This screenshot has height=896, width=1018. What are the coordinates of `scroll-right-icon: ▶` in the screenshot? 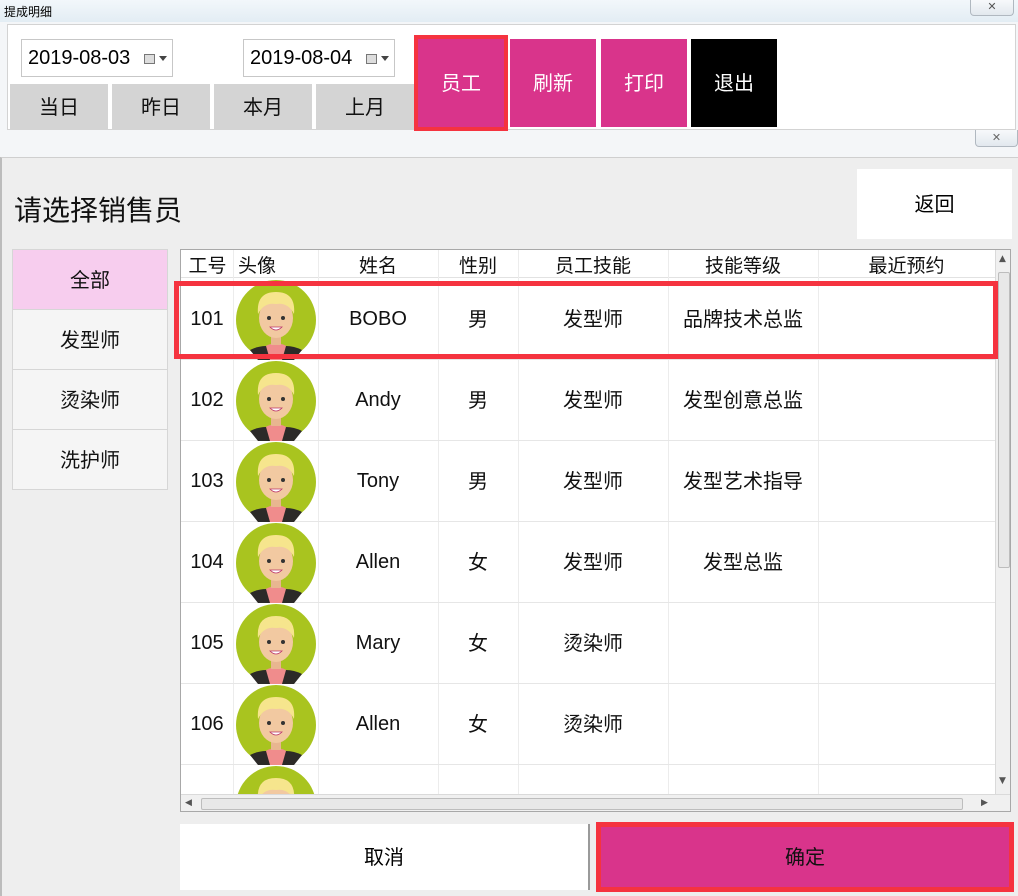 It's located at (984, 803).